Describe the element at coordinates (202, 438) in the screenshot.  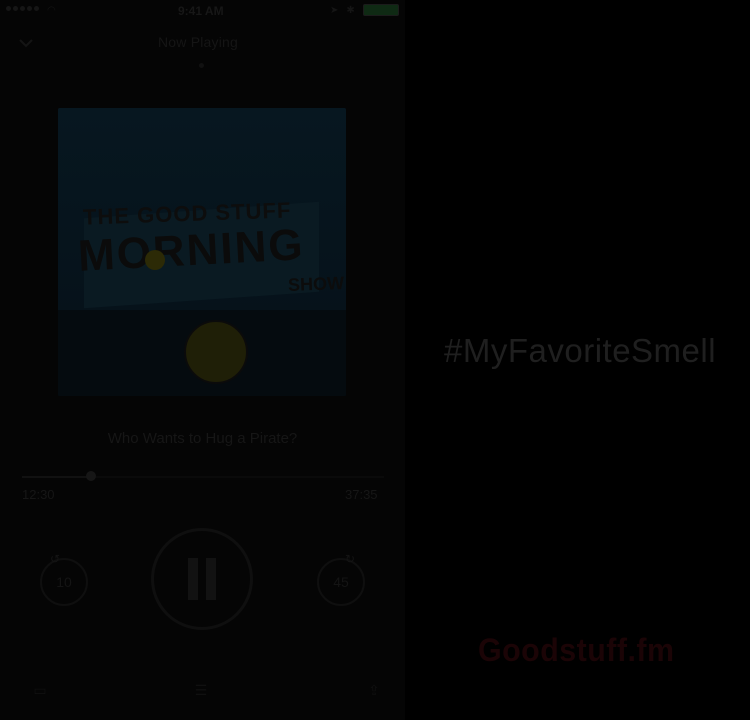
I see `episode-title: Who Wants to Hug a Pirate?` at that location.